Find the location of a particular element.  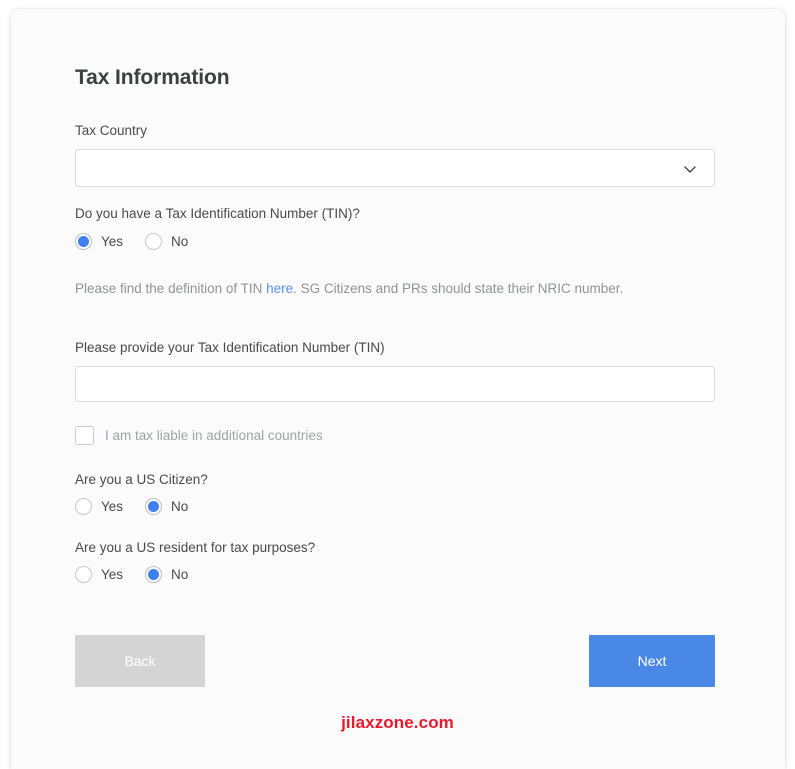

radio-icon-us-resident-no is located at coordinates (154, 575).